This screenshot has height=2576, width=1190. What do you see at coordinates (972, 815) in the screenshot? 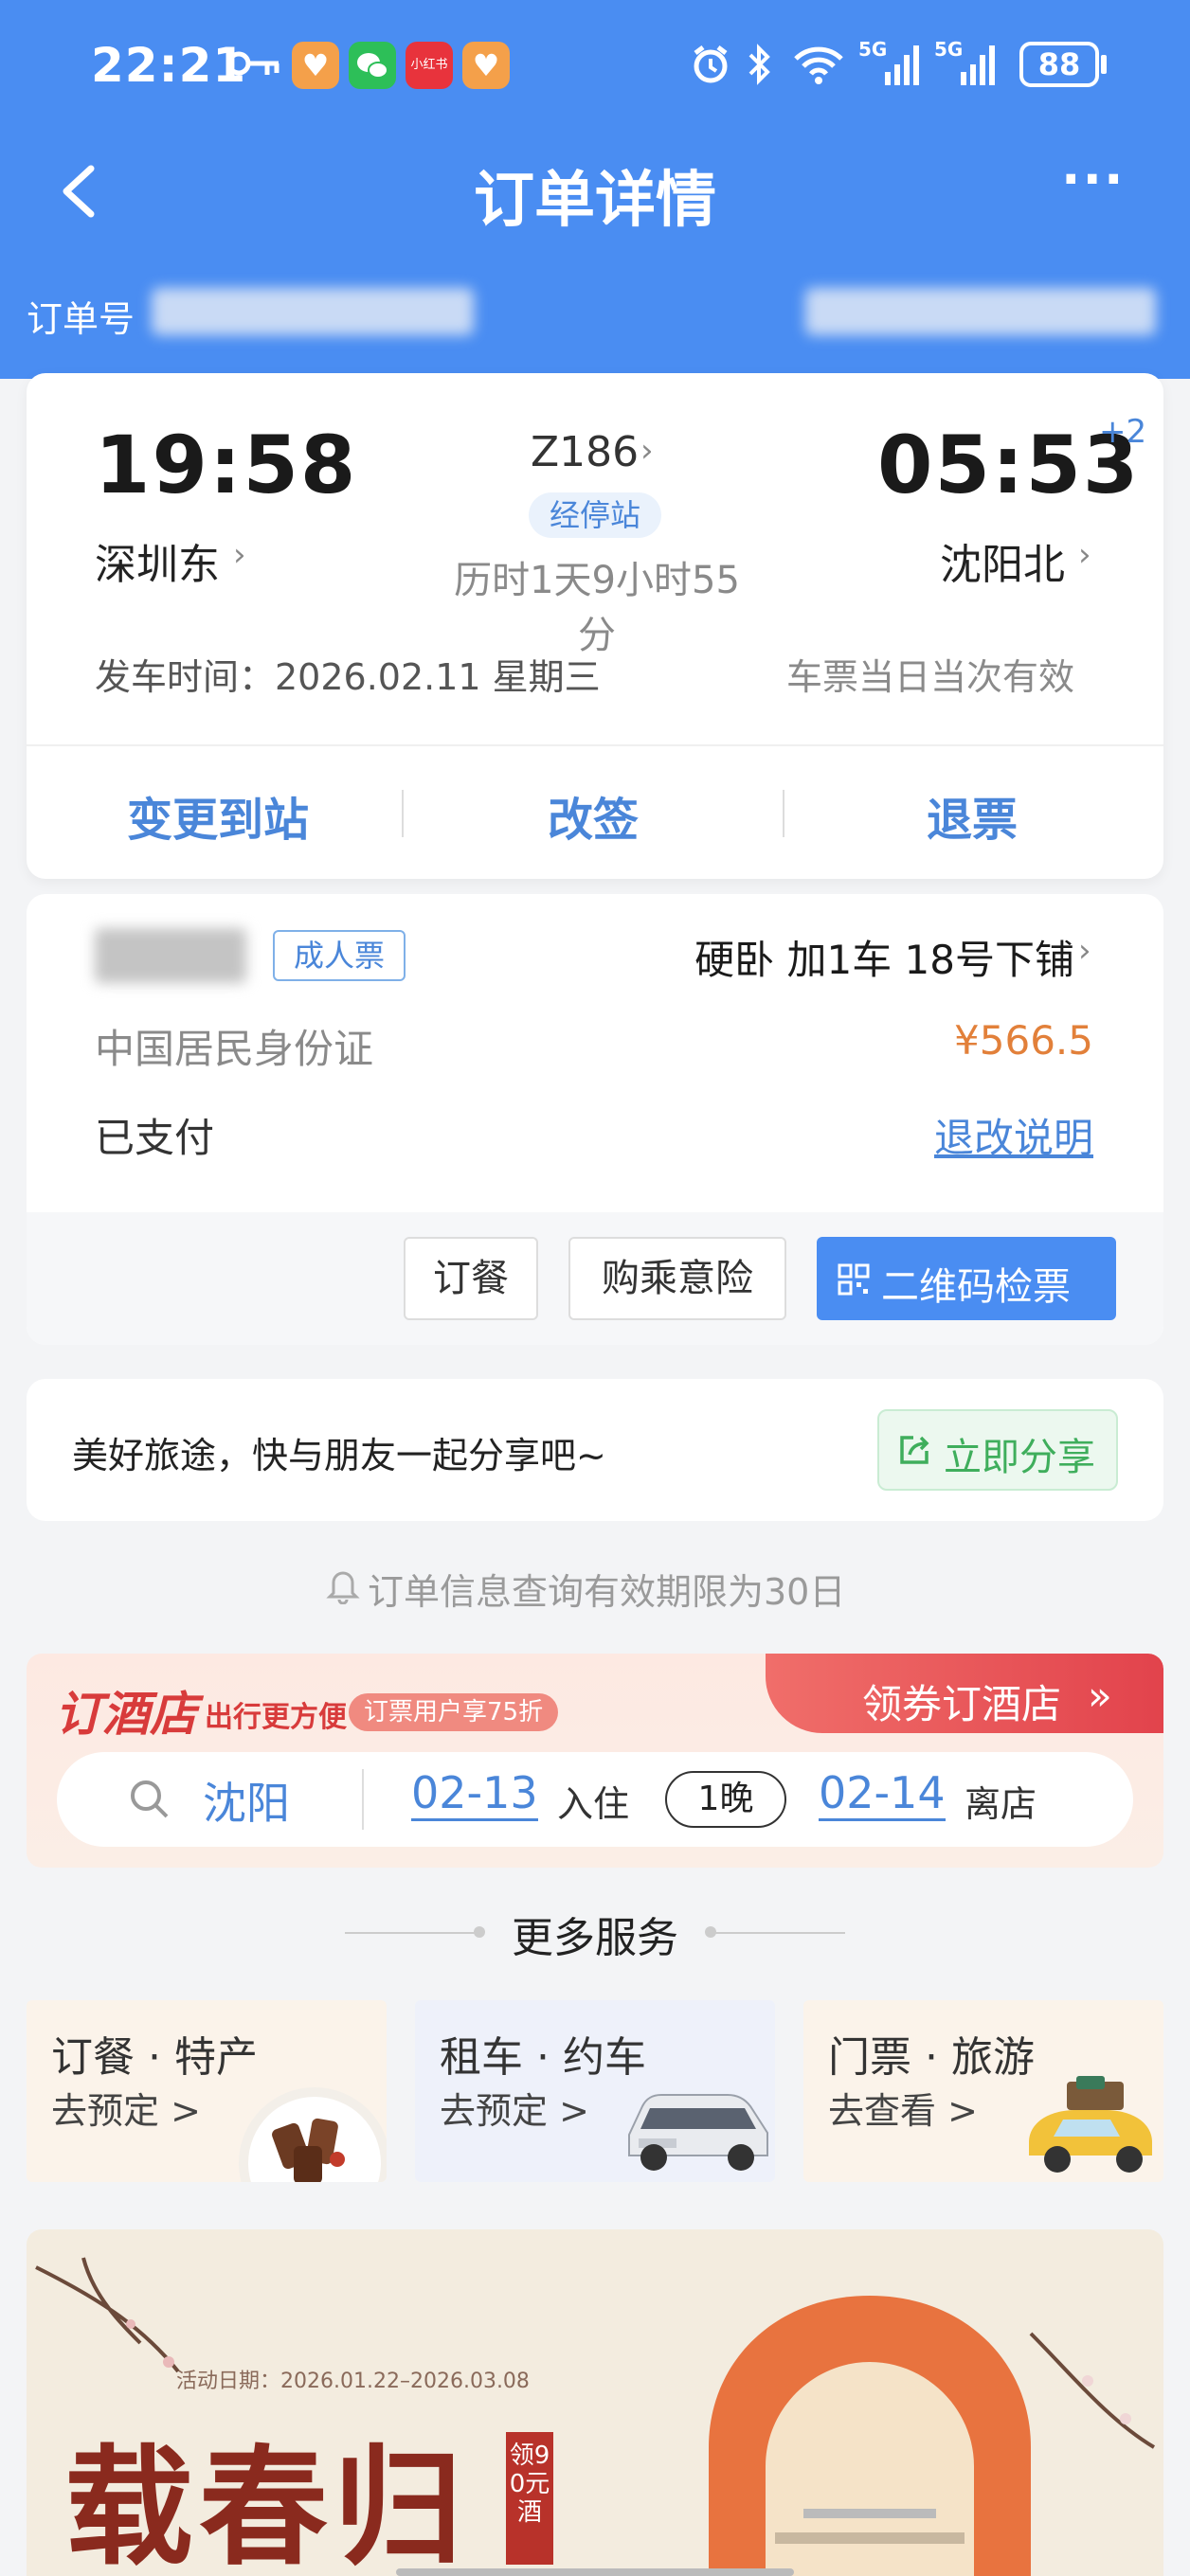
I see `refund-button: 退票` at bounding box center [972, 815].